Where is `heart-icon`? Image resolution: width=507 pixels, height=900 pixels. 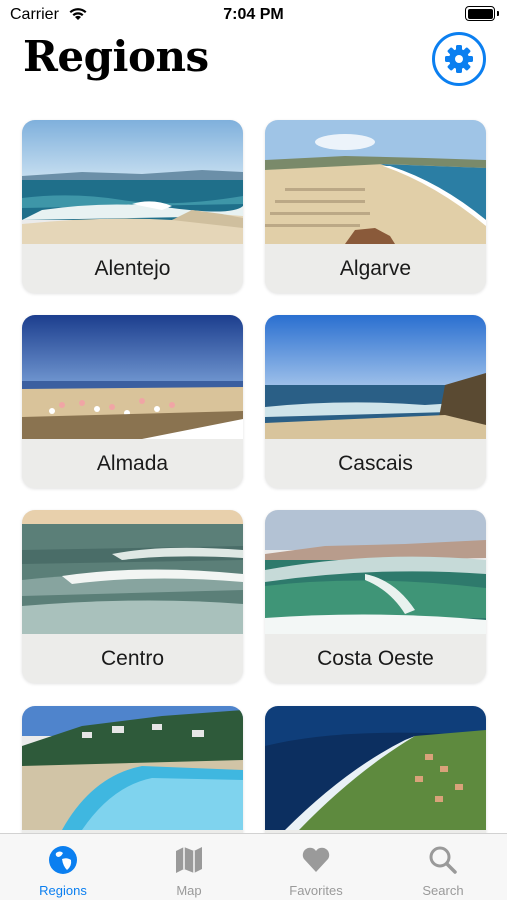
heart-icon is located at coordinates (316, 859).